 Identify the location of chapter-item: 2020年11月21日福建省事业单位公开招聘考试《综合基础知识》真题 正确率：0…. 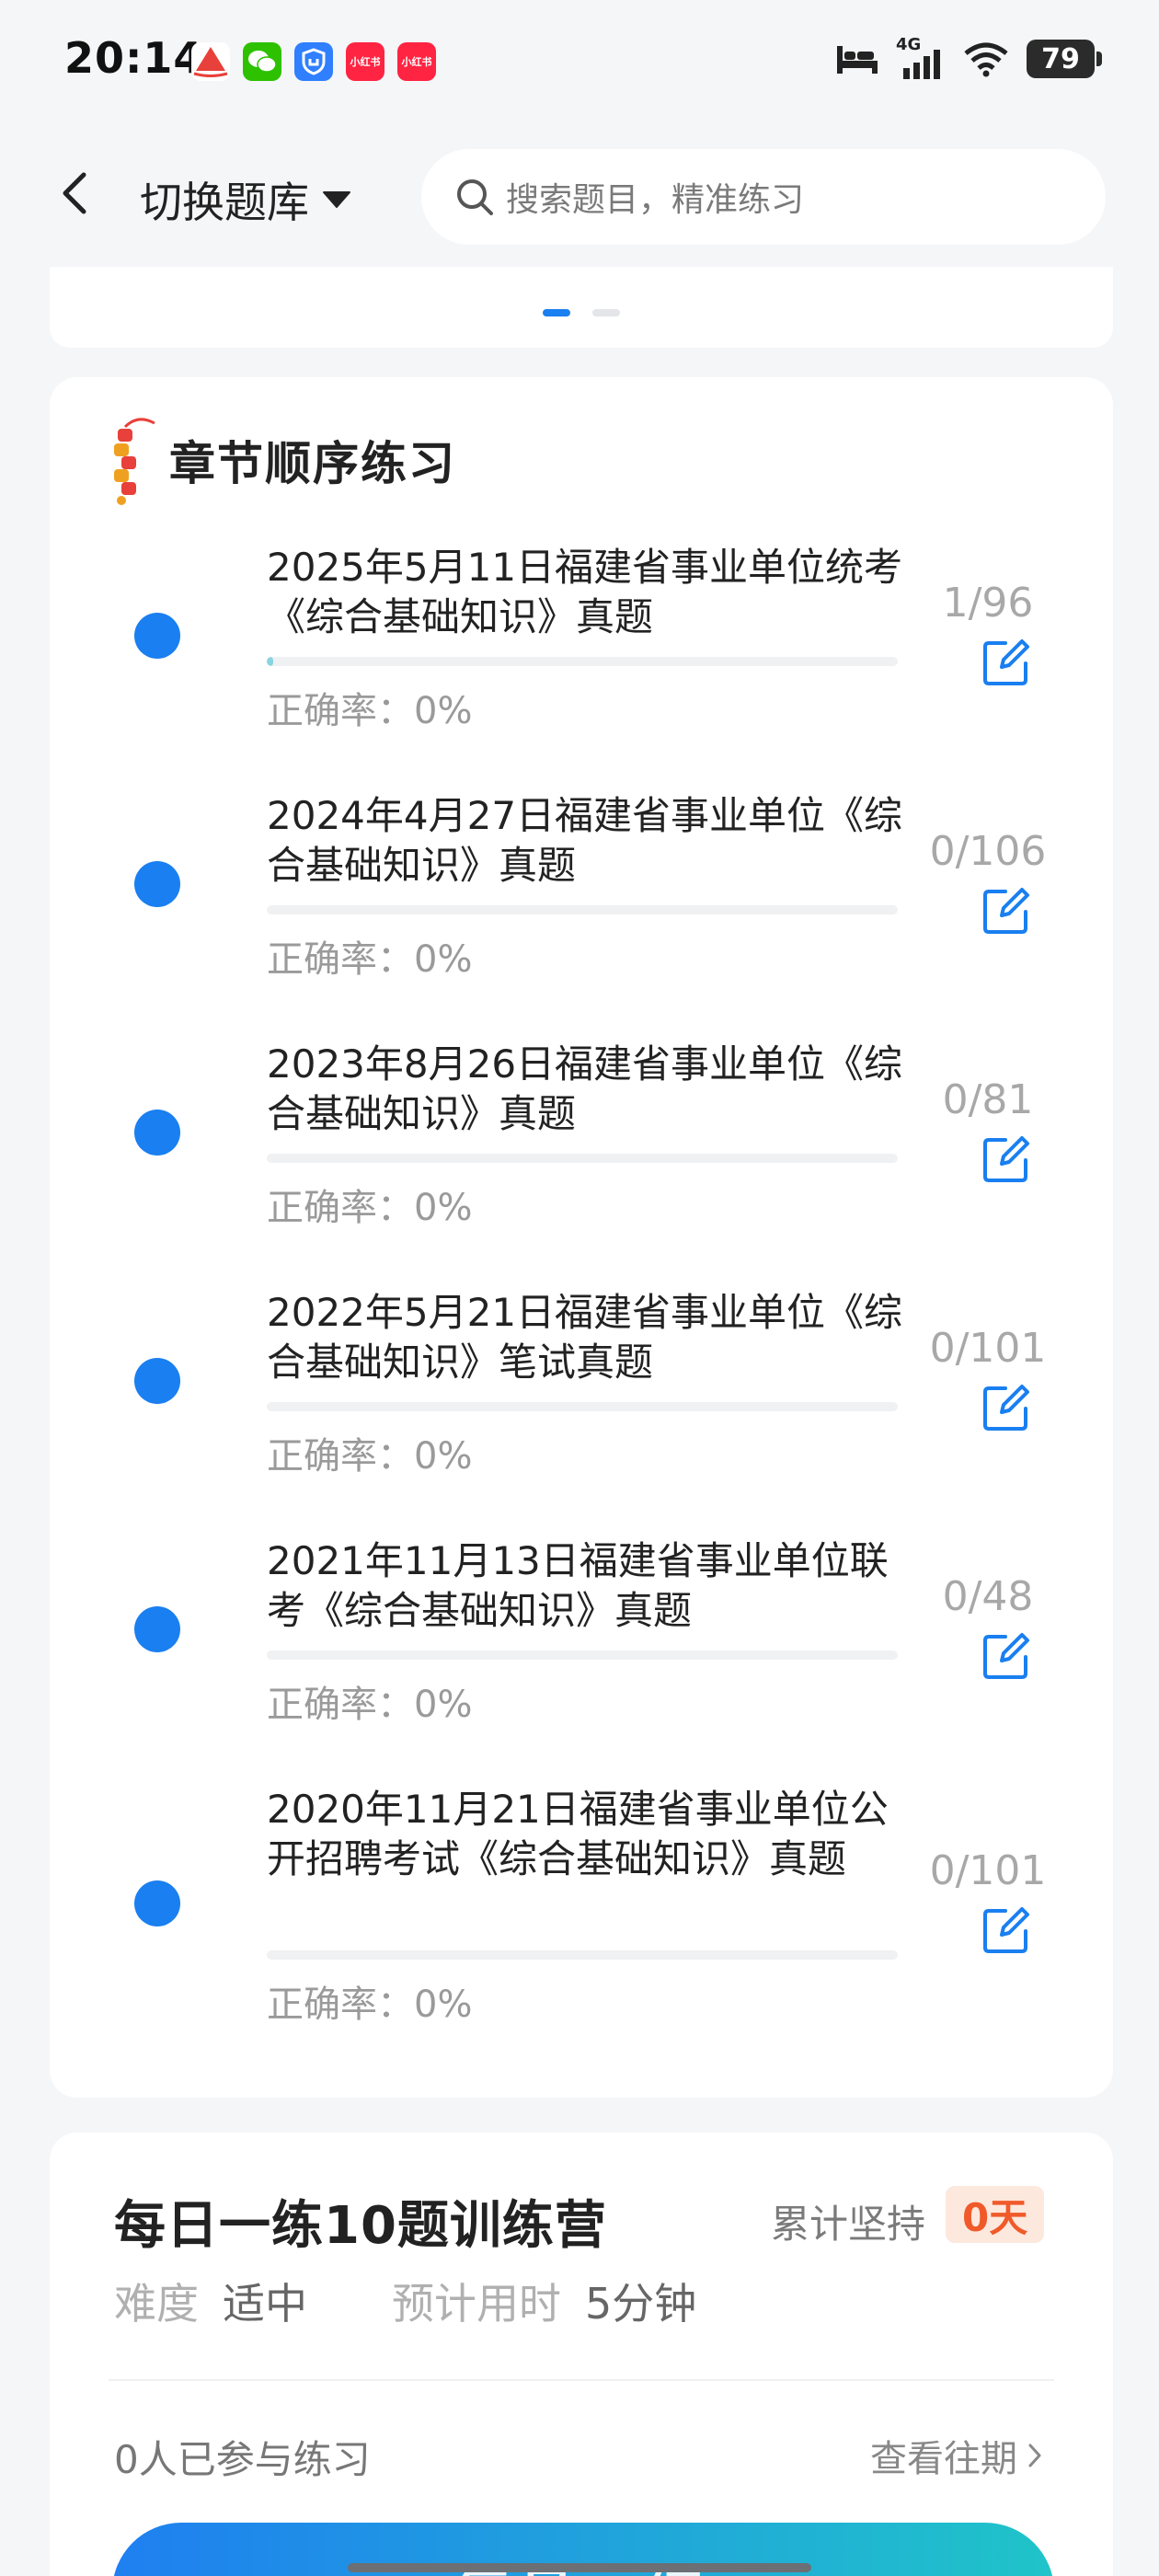
(581, 1923).